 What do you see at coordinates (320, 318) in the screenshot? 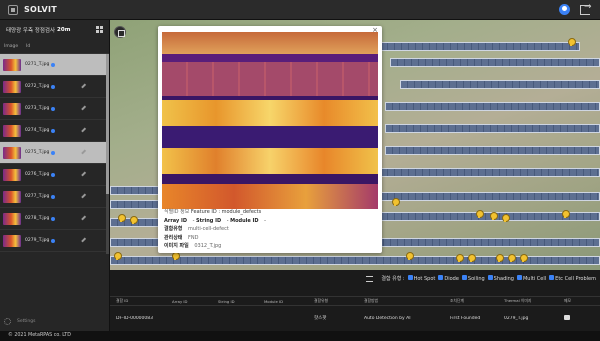
I see `cell-defect-type: 핫스팟` at bounding box center [320, 318].